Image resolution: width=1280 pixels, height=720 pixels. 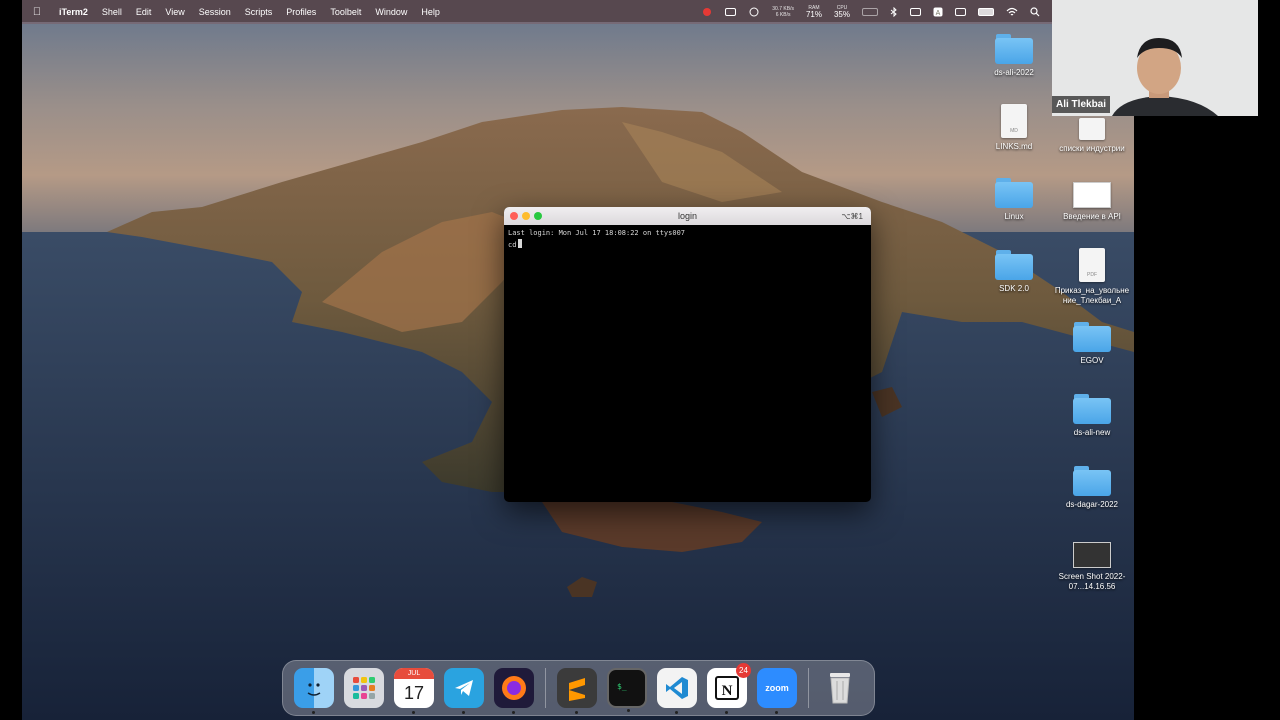 What do you see at coordinates (215, 12) in the screenshot?
I see `menu-session: Session` at bounding box center [215, 12].